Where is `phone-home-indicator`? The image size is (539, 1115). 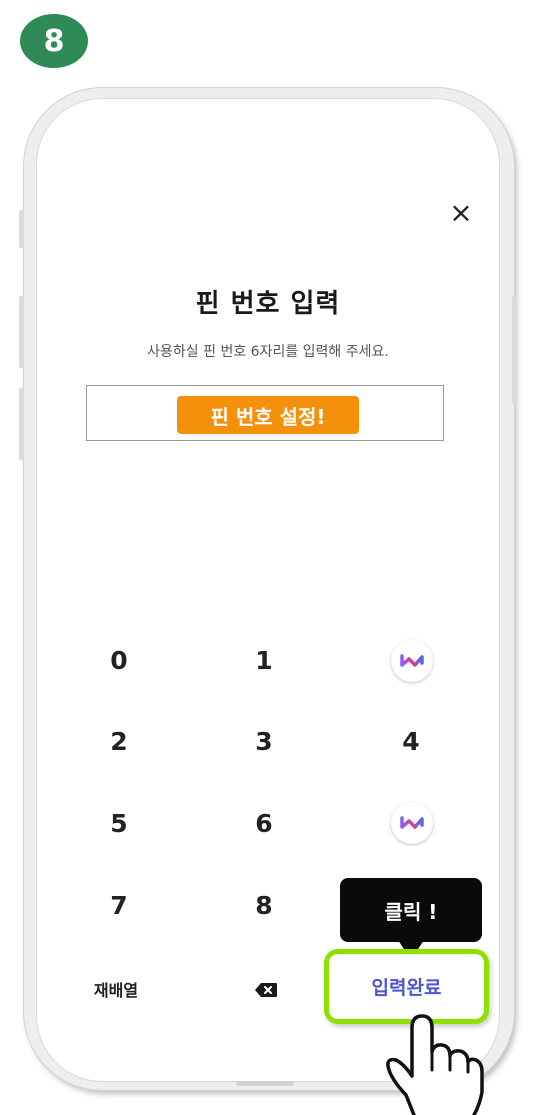
phone-home-indicator is located at coordinates (265, 1083).